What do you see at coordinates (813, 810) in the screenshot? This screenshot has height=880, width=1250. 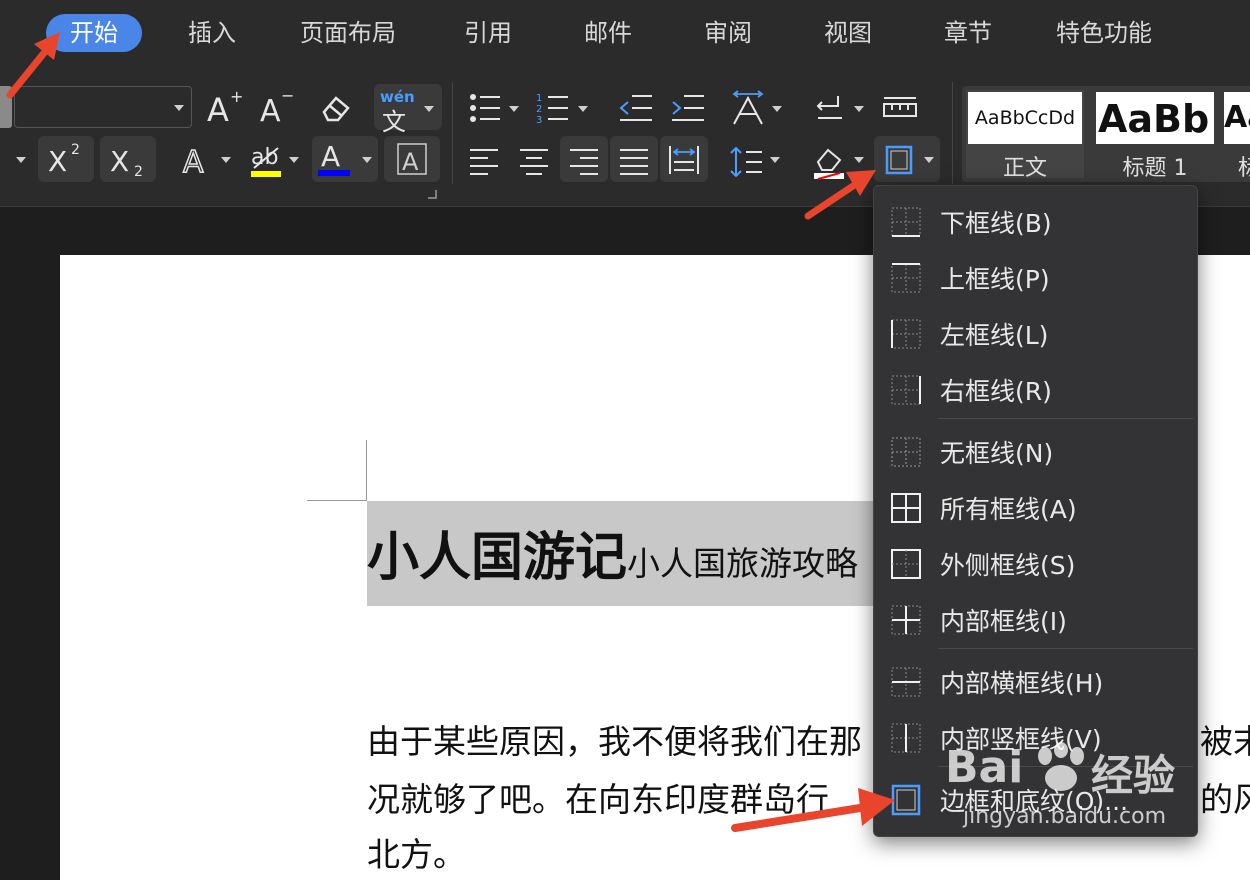 I see `arrow-to-borders-and-shading` at bounding box center [813, 810].